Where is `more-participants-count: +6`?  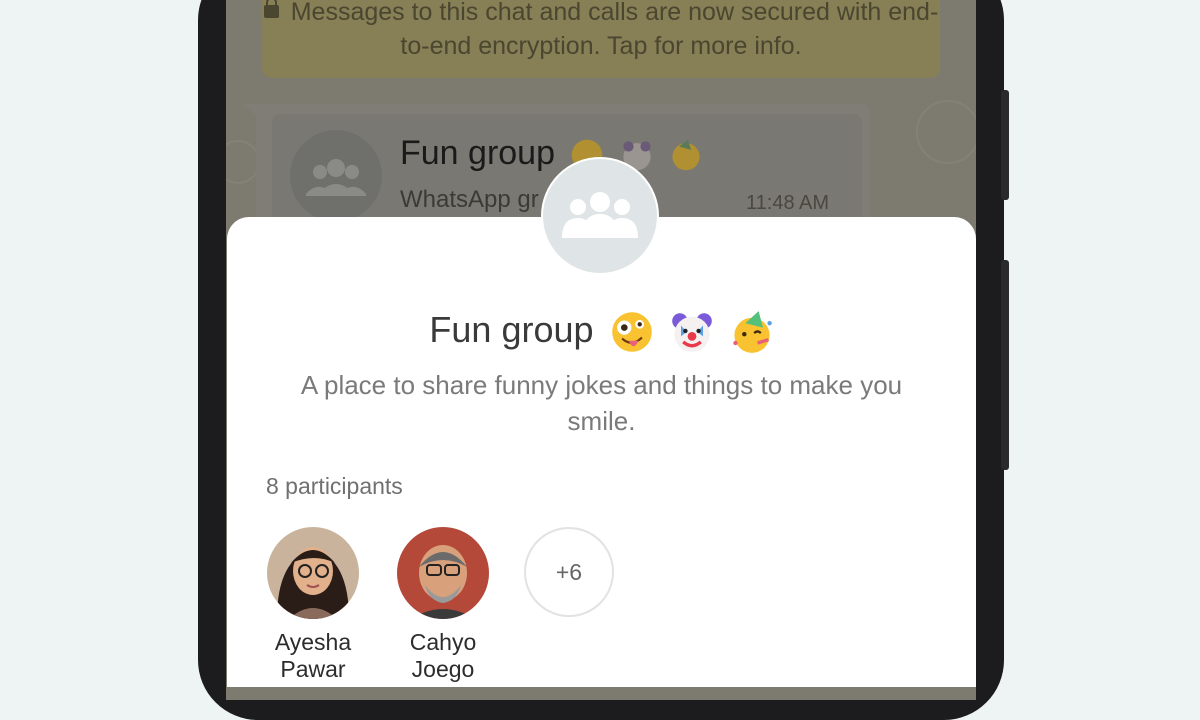 more-participants-count: +6 is located at coordinates (569, 572).